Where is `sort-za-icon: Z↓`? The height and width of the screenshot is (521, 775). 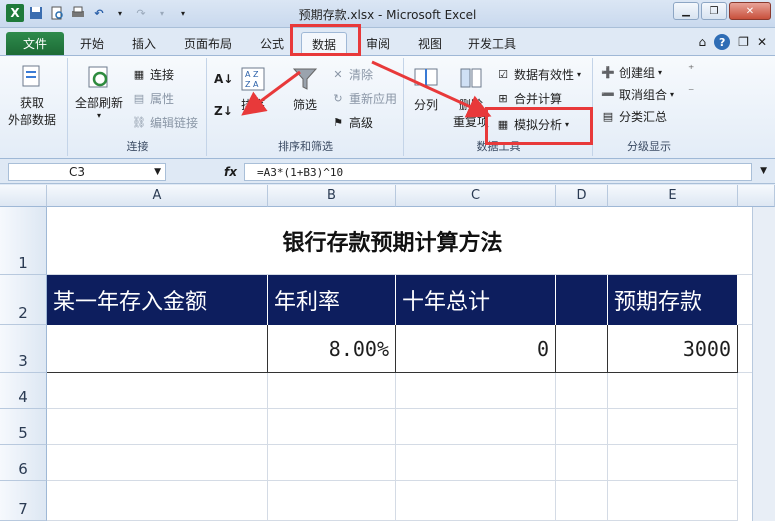 sort-za-icon: Z↓ is located at coordinates (223, 111).